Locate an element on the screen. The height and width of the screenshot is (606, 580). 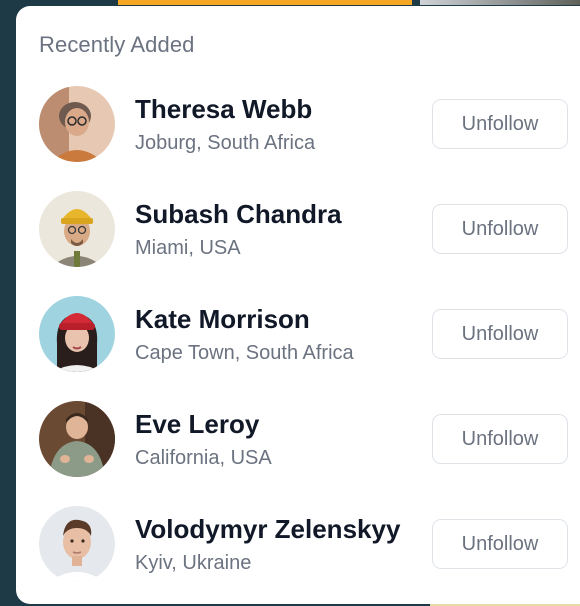
user-location: Miami, USA is located at coordinates (188, 248).